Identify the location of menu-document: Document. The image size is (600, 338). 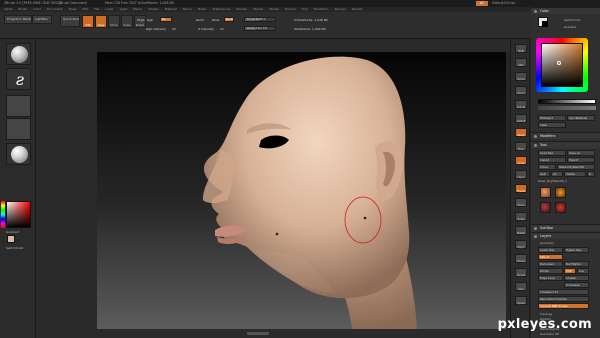
(55, 9).